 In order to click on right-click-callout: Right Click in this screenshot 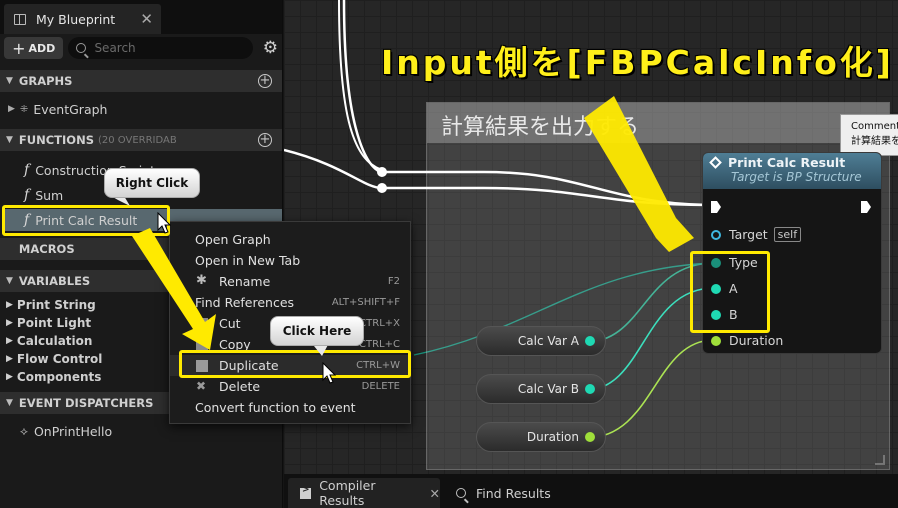, I will do `click(152, 183)`.